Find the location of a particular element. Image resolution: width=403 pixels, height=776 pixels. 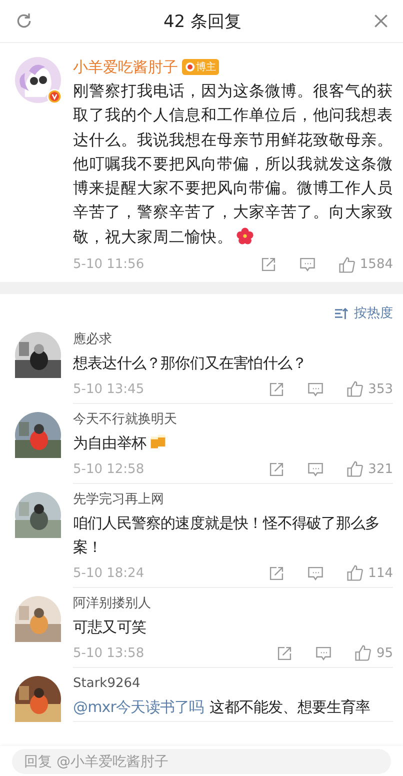

comment-time: 5-10 13:45 is located at coordinates (108, 389).